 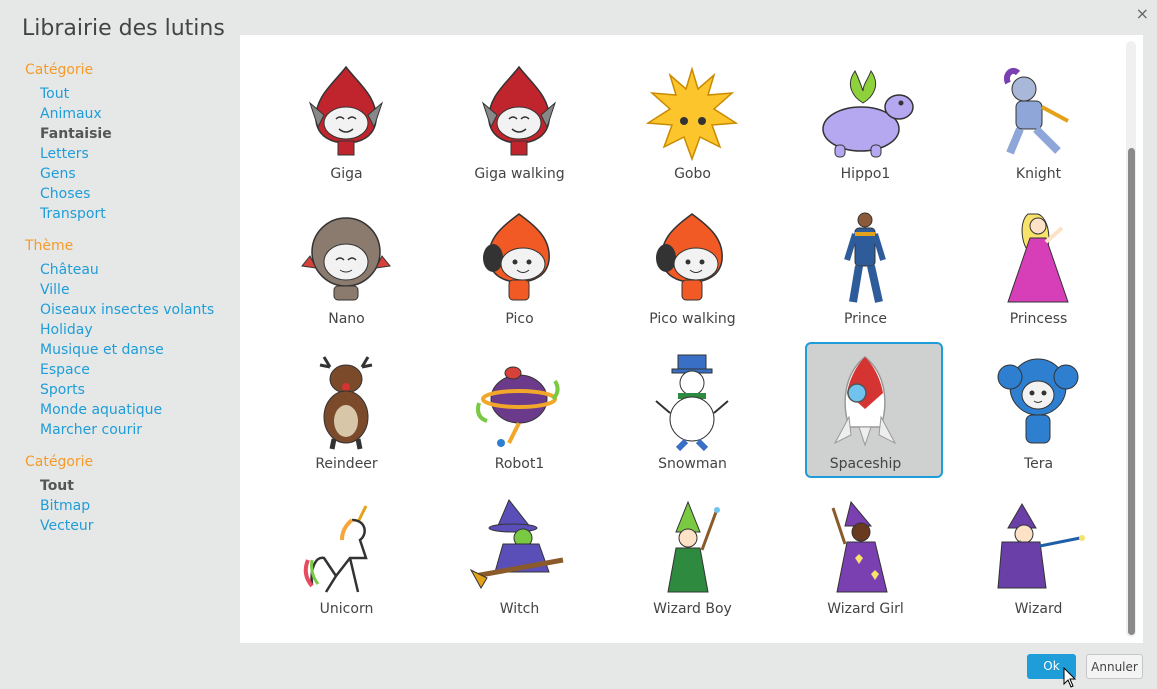 I want to click on sprite-name: Witch, so click(x=519, y=609).